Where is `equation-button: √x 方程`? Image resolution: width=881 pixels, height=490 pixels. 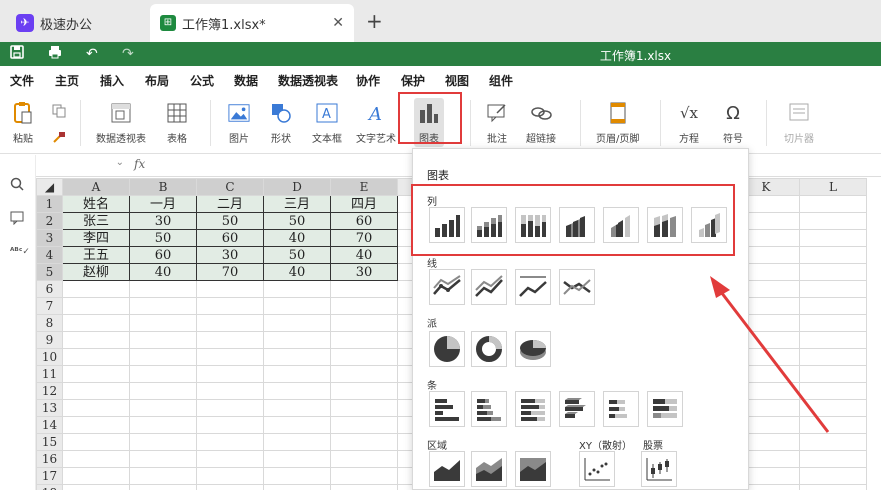
equation-button: √x 方程 is located at coordinates (689, 123).